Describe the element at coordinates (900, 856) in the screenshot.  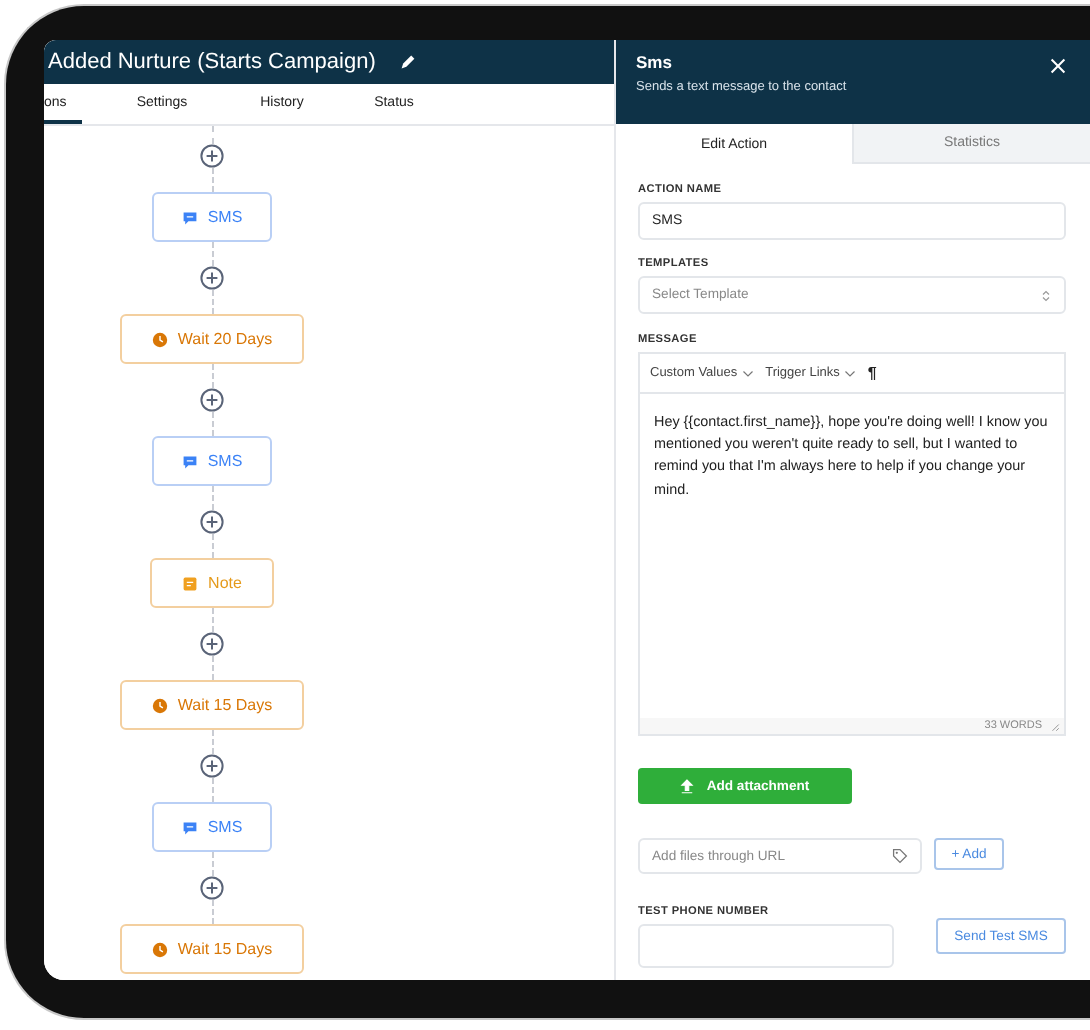
I see `tag-icon` at that location.